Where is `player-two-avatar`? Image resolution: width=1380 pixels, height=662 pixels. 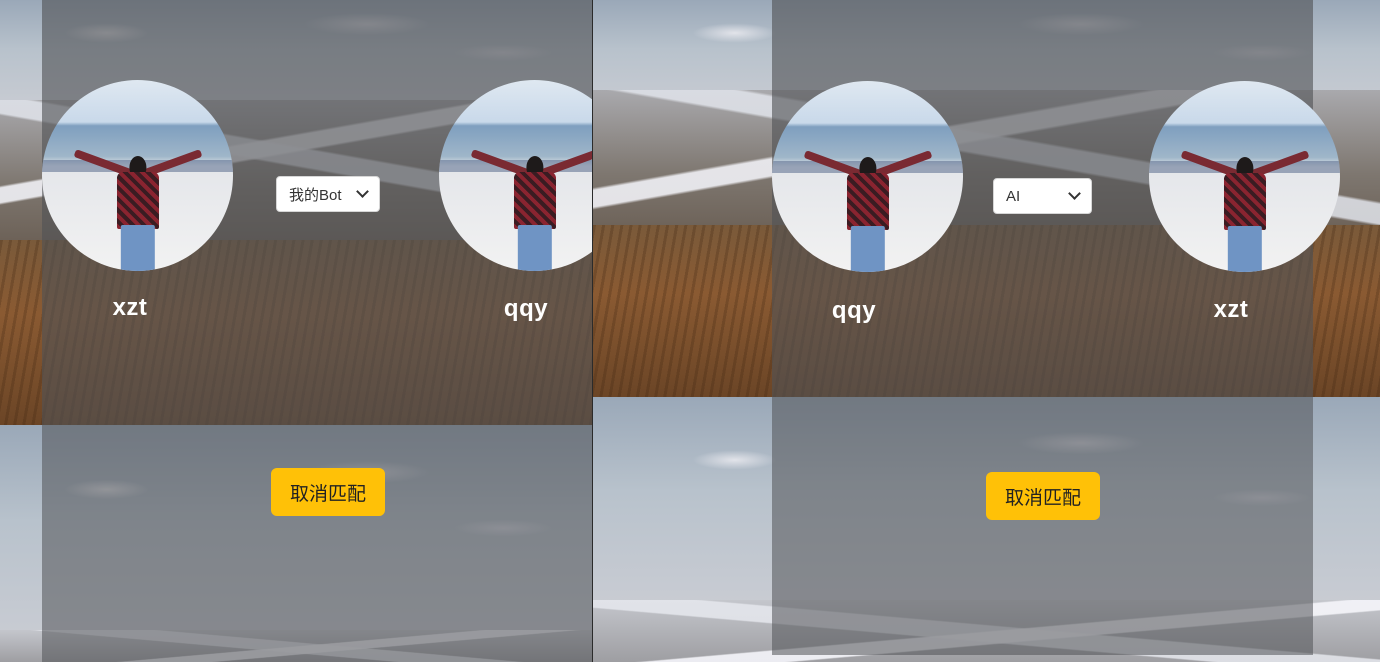
player-two-avatar is located at coordinates (1244, 176).